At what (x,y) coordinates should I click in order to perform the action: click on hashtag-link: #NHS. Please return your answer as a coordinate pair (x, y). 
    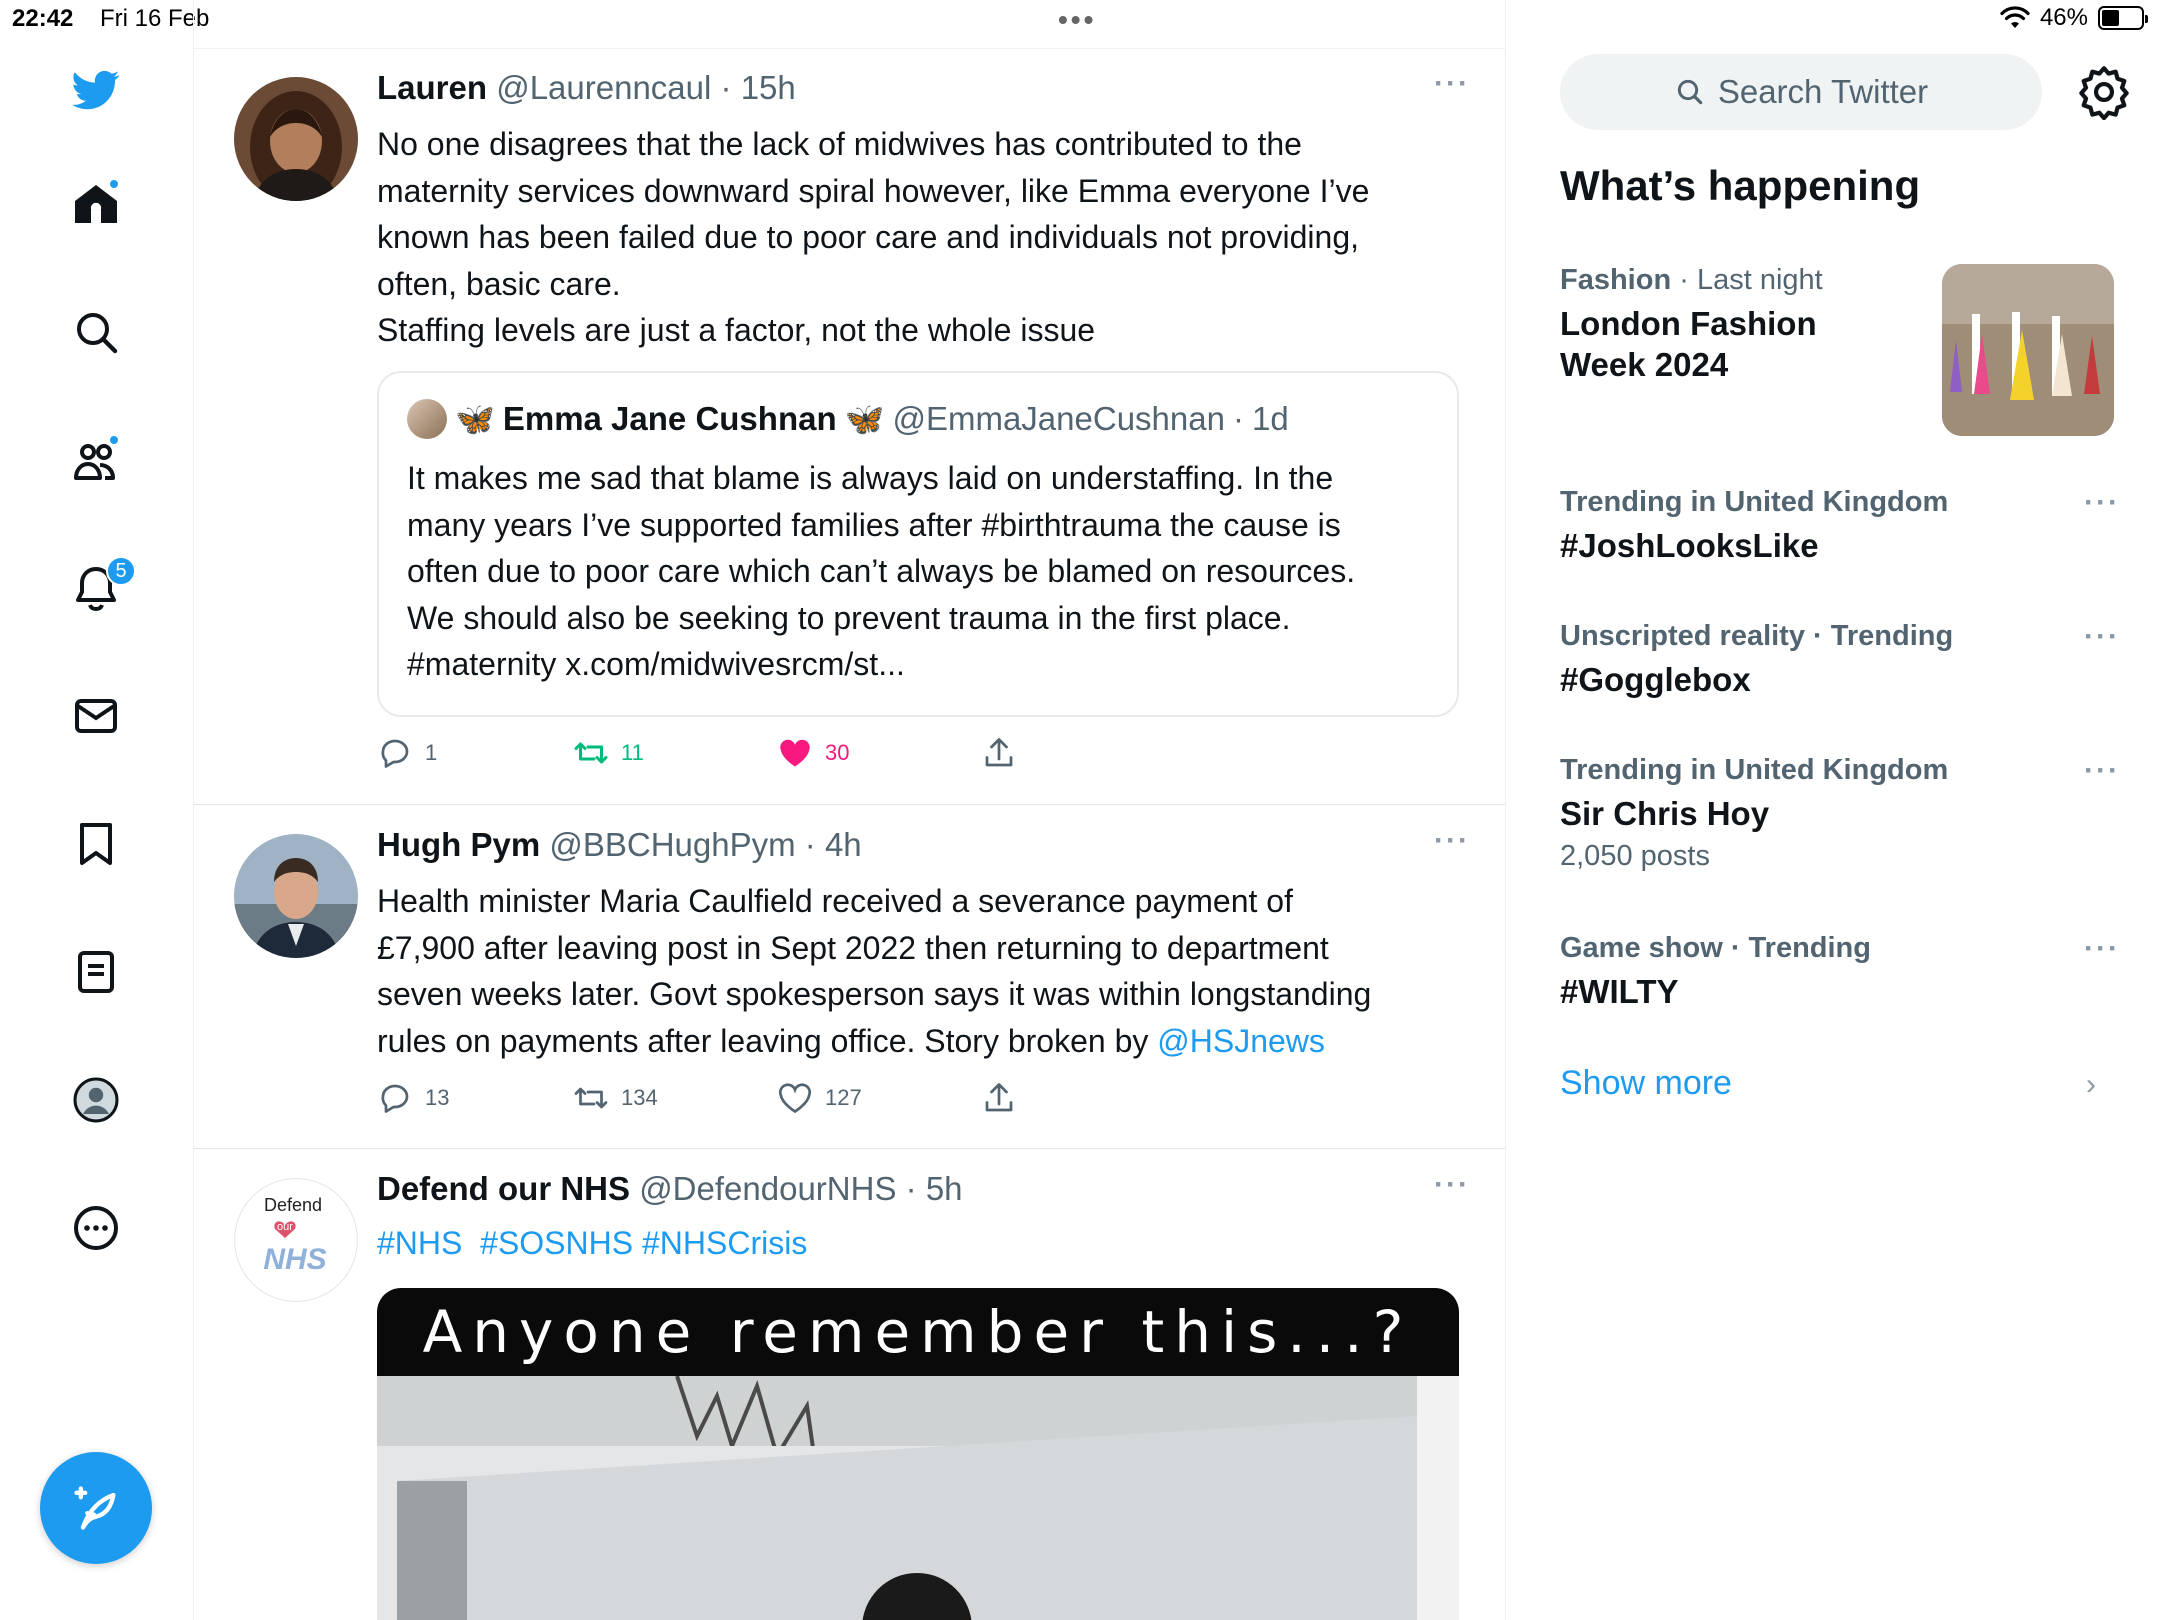
    Looking at the image, I should click on (419, 1243).